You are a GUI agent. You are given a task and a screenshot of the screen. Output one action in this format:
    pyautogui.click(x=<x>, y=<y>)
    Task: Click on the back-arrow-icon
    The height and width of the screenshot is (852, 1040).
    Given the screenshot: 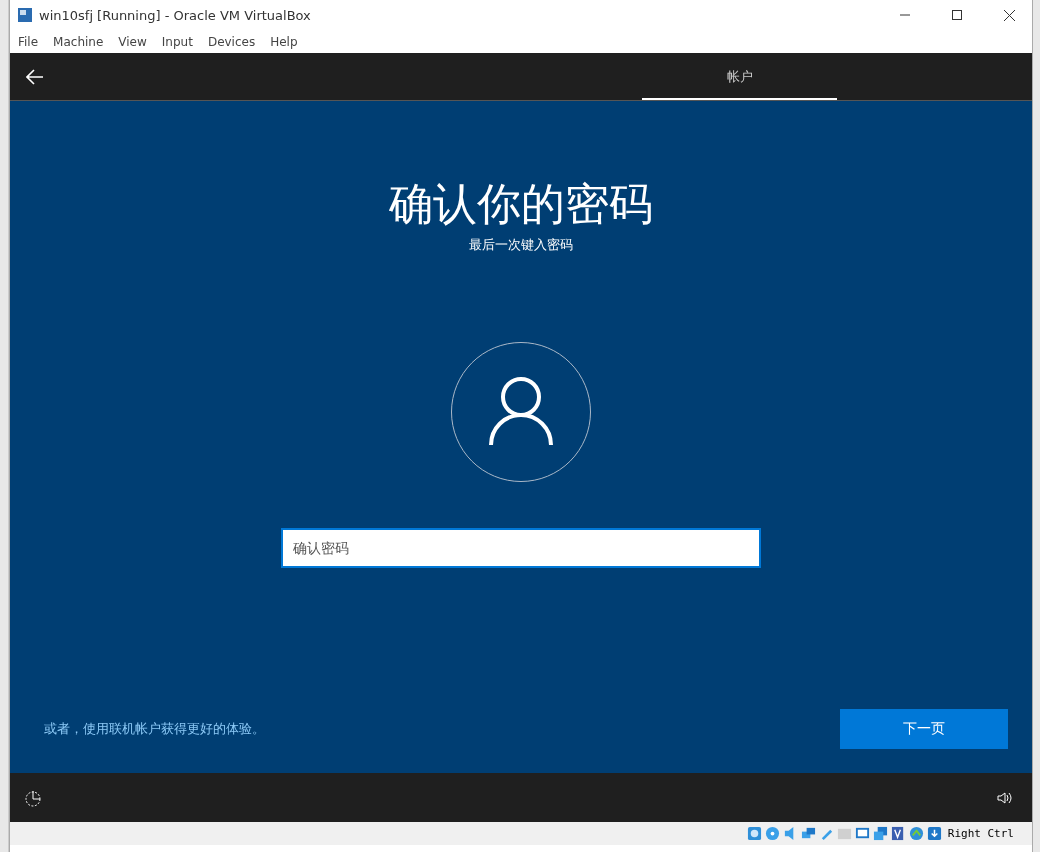 What is the action you would take?
    pyautogui.click(x=35, y=76)
    